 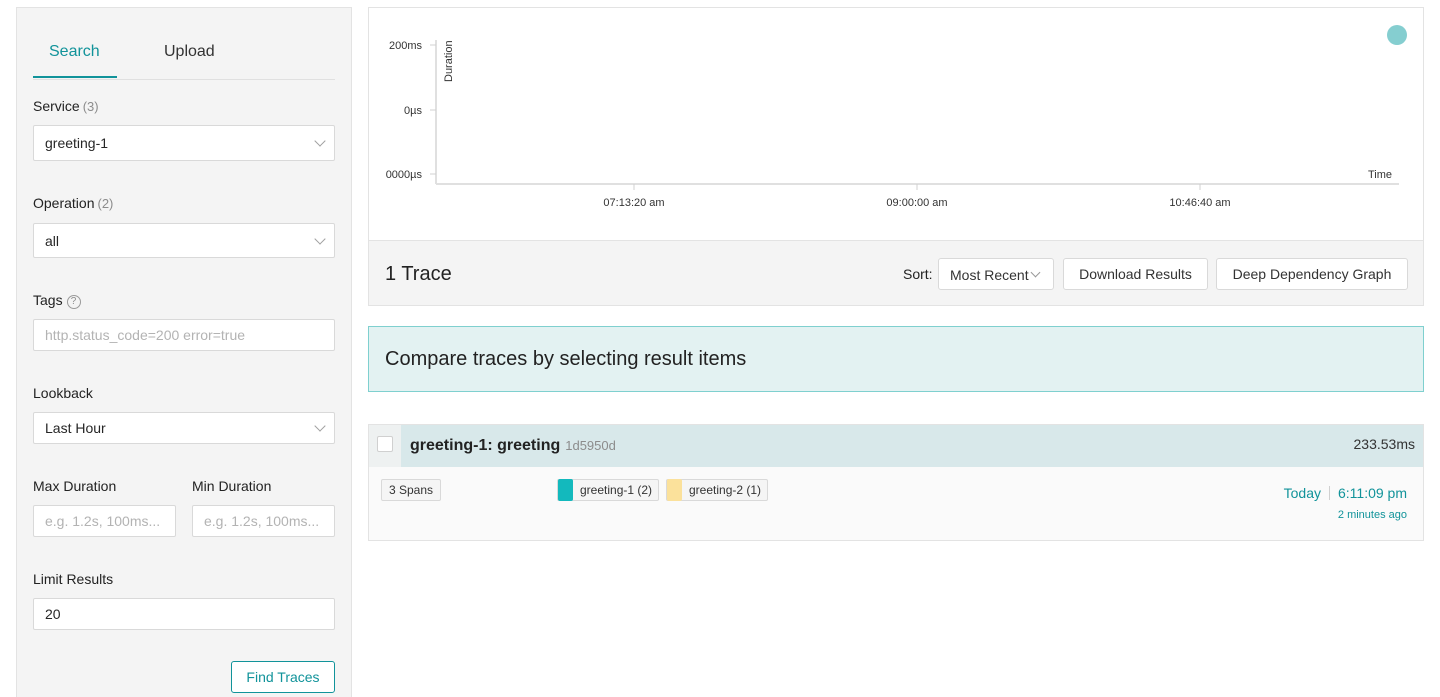 What do you see at coordinates (1302, 493) in the screenshot?
I see `trace-date: Today` at bounding box center [1302, 493].